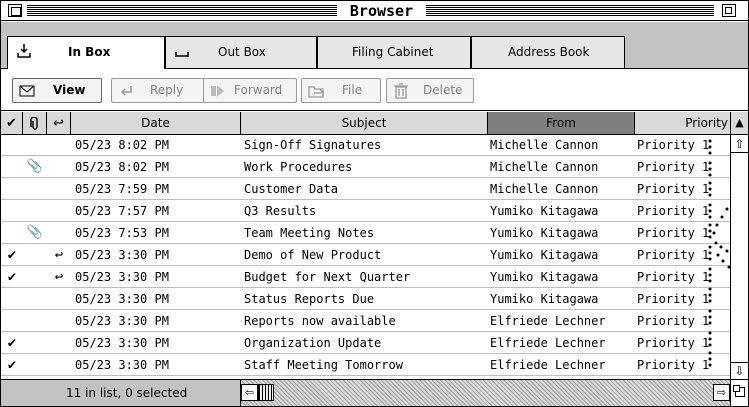 The image size is (749, 407). What do you see at coordinates (316, 91) in the screenshot?
I see `file-folder-icon` at bounding box center [316, 91].